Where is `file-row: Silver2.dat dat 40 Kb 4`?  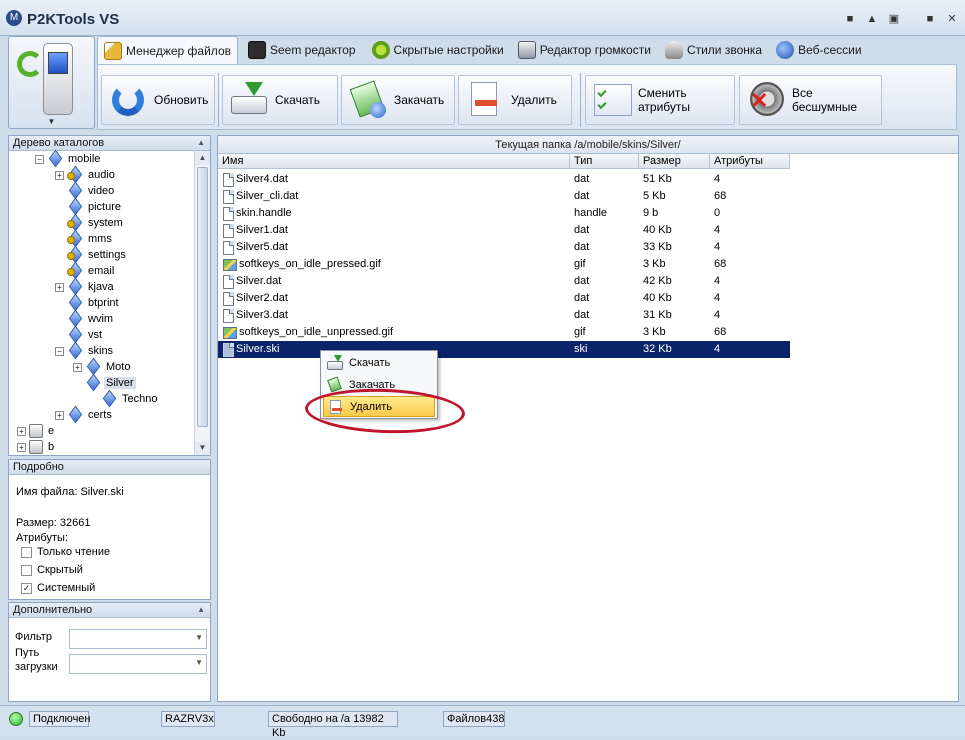
file-row: Silver2.dat dat 40 Kb 4 is located at coordinates (504, 298).